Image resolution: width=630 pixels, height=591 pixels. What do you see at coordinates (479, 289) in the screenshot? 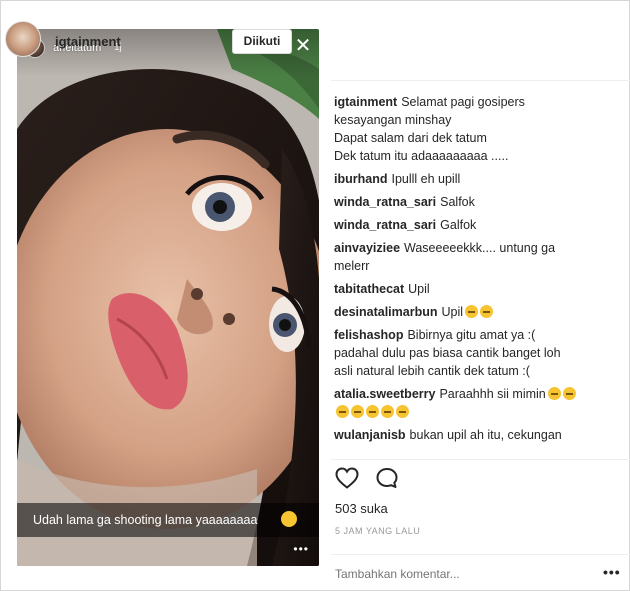
I see `list-item: tabitathecat Upil` at bounding box center [479, 289].